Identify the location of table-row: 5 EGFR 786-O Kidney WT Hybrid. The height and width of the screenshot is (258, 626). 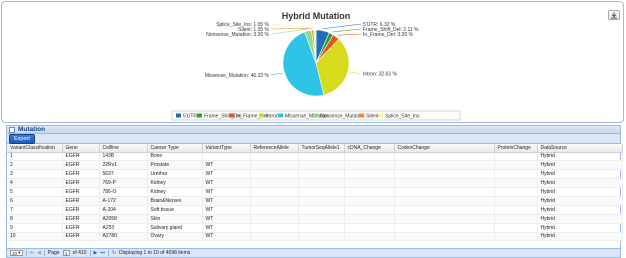
(315, 192).